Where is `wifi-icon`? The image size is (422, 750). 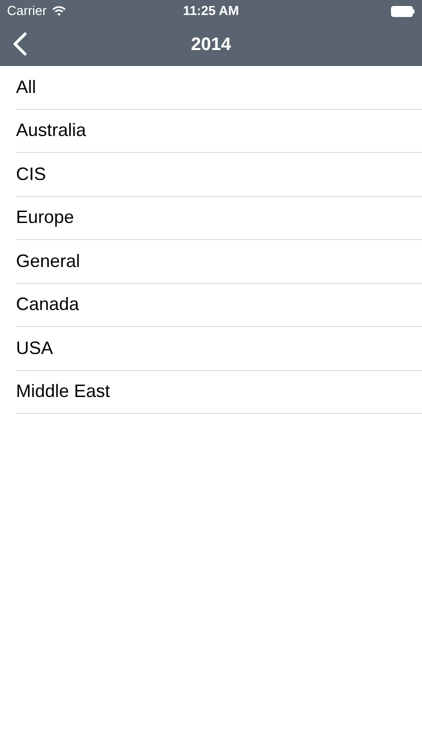
wifi-icon is located at coordinates (59, 11).